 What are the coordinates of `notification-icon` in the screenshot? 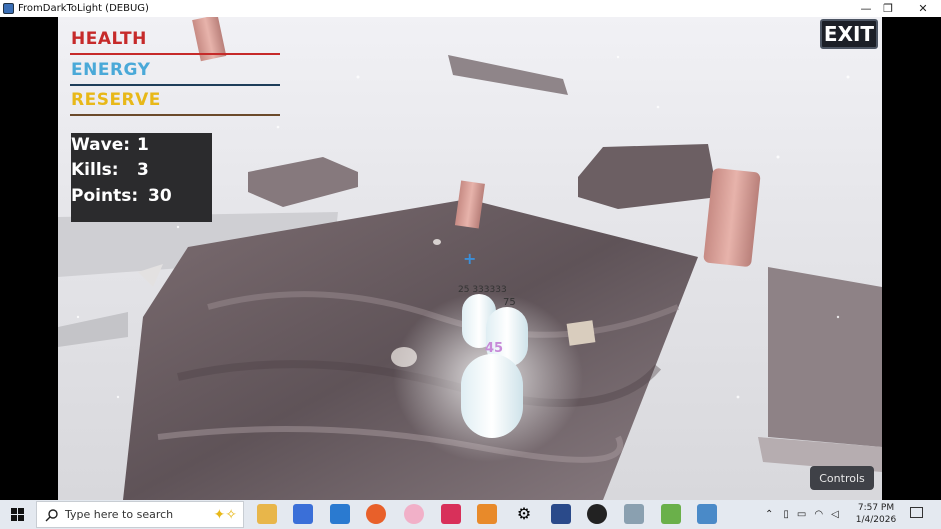 It's located at (916, 512).